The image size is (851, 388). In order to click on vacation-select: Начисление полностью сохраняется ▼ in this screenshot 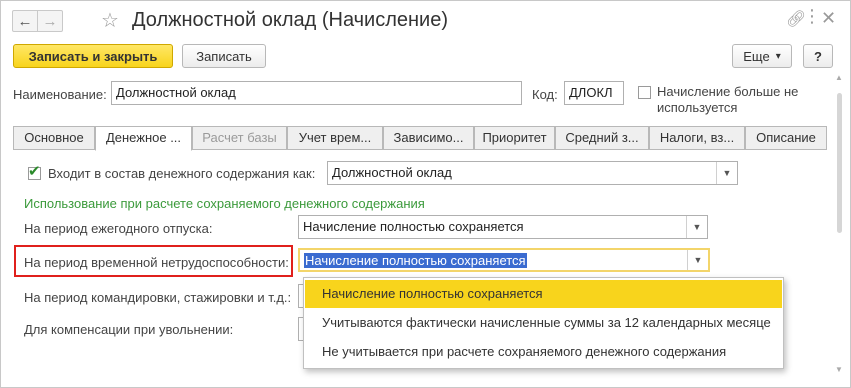, I will do `click(503, 227)`.